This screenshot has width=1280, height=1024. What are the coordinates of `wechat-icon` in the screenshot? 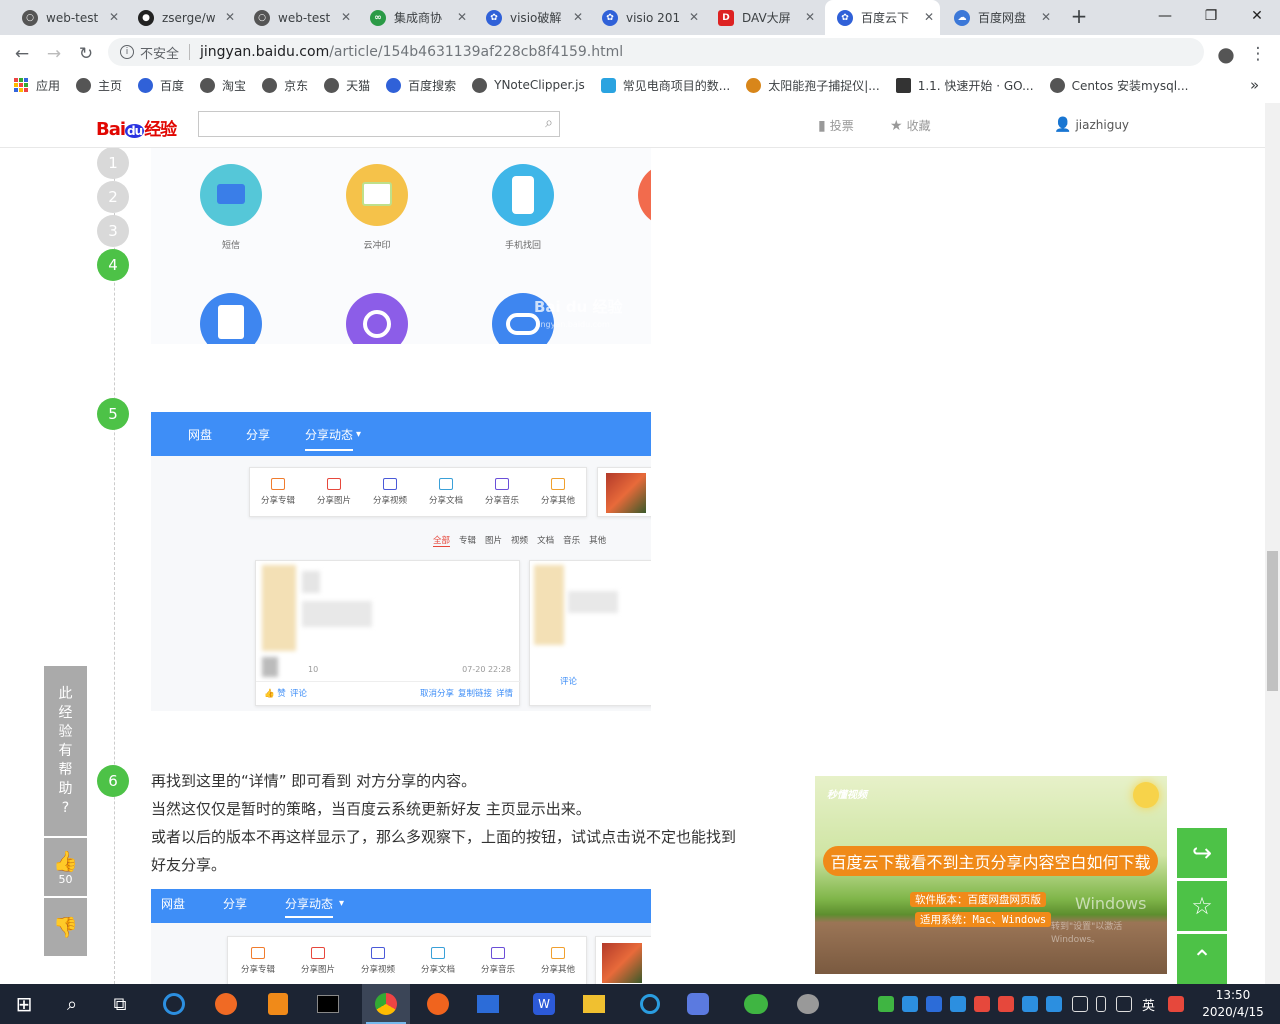 It's located at (756, 1004).